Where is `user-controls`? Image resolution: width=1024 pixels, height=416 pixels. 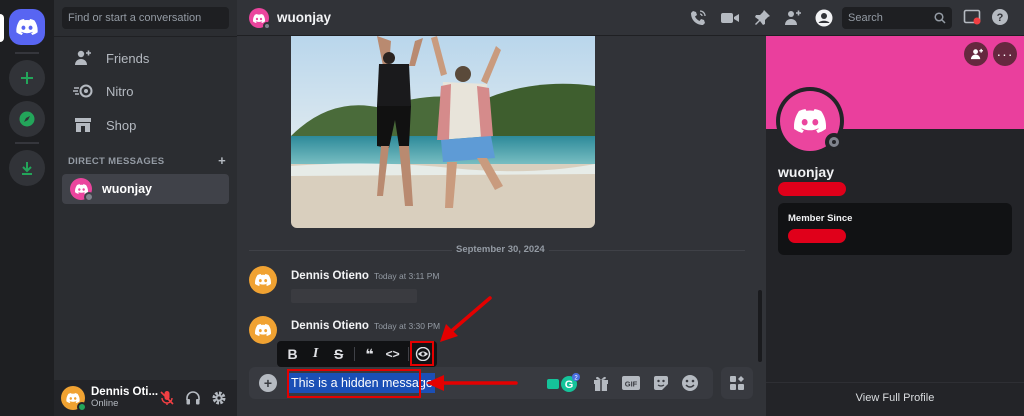 user-controls is located at coordinates (193, 398).